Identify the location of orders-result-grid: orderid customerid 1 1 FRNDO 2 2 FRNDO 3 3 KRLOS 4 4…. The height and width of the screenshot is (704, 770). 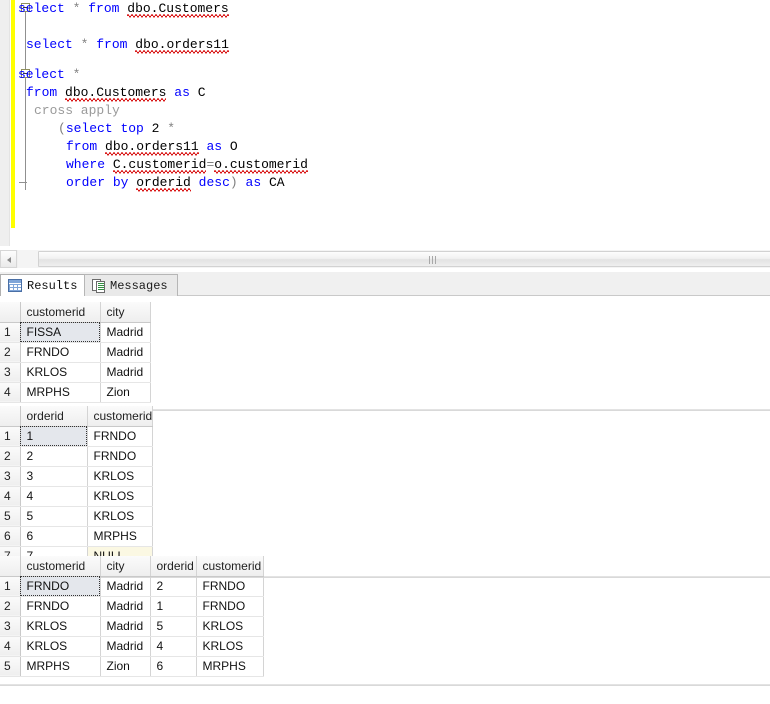
(77, 486).